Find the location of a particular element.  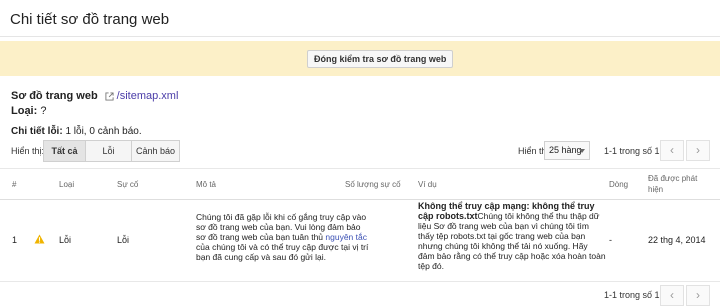

row-line: - is located at coordinates (610, 240).